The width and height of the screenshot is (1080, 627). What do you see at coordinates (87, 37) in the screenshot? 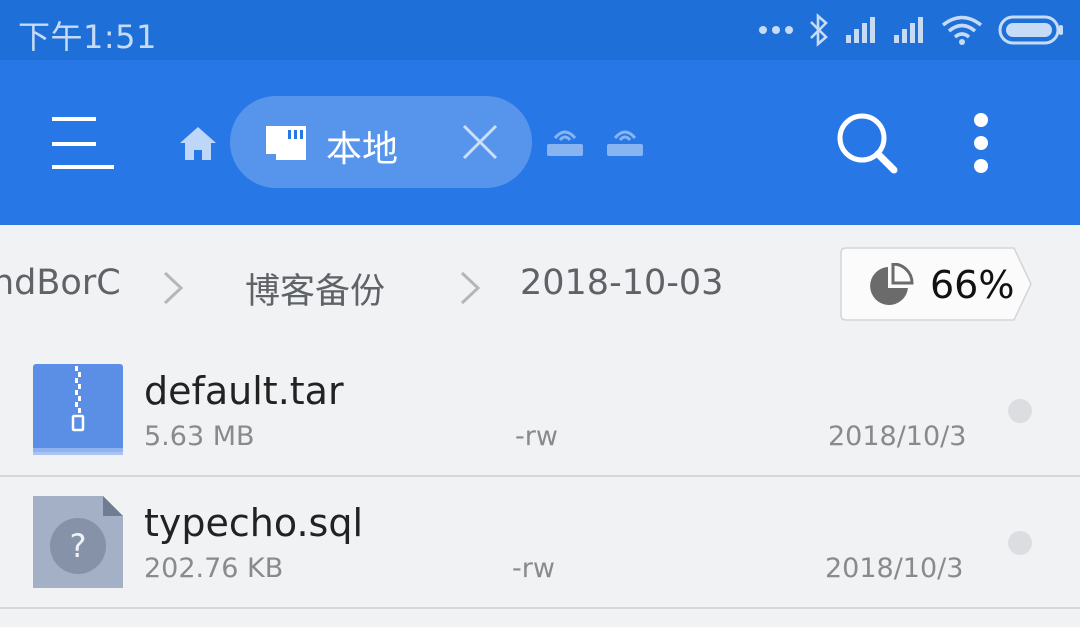
I see `status-time: 下午1:51` at bounding box center [87, 37].